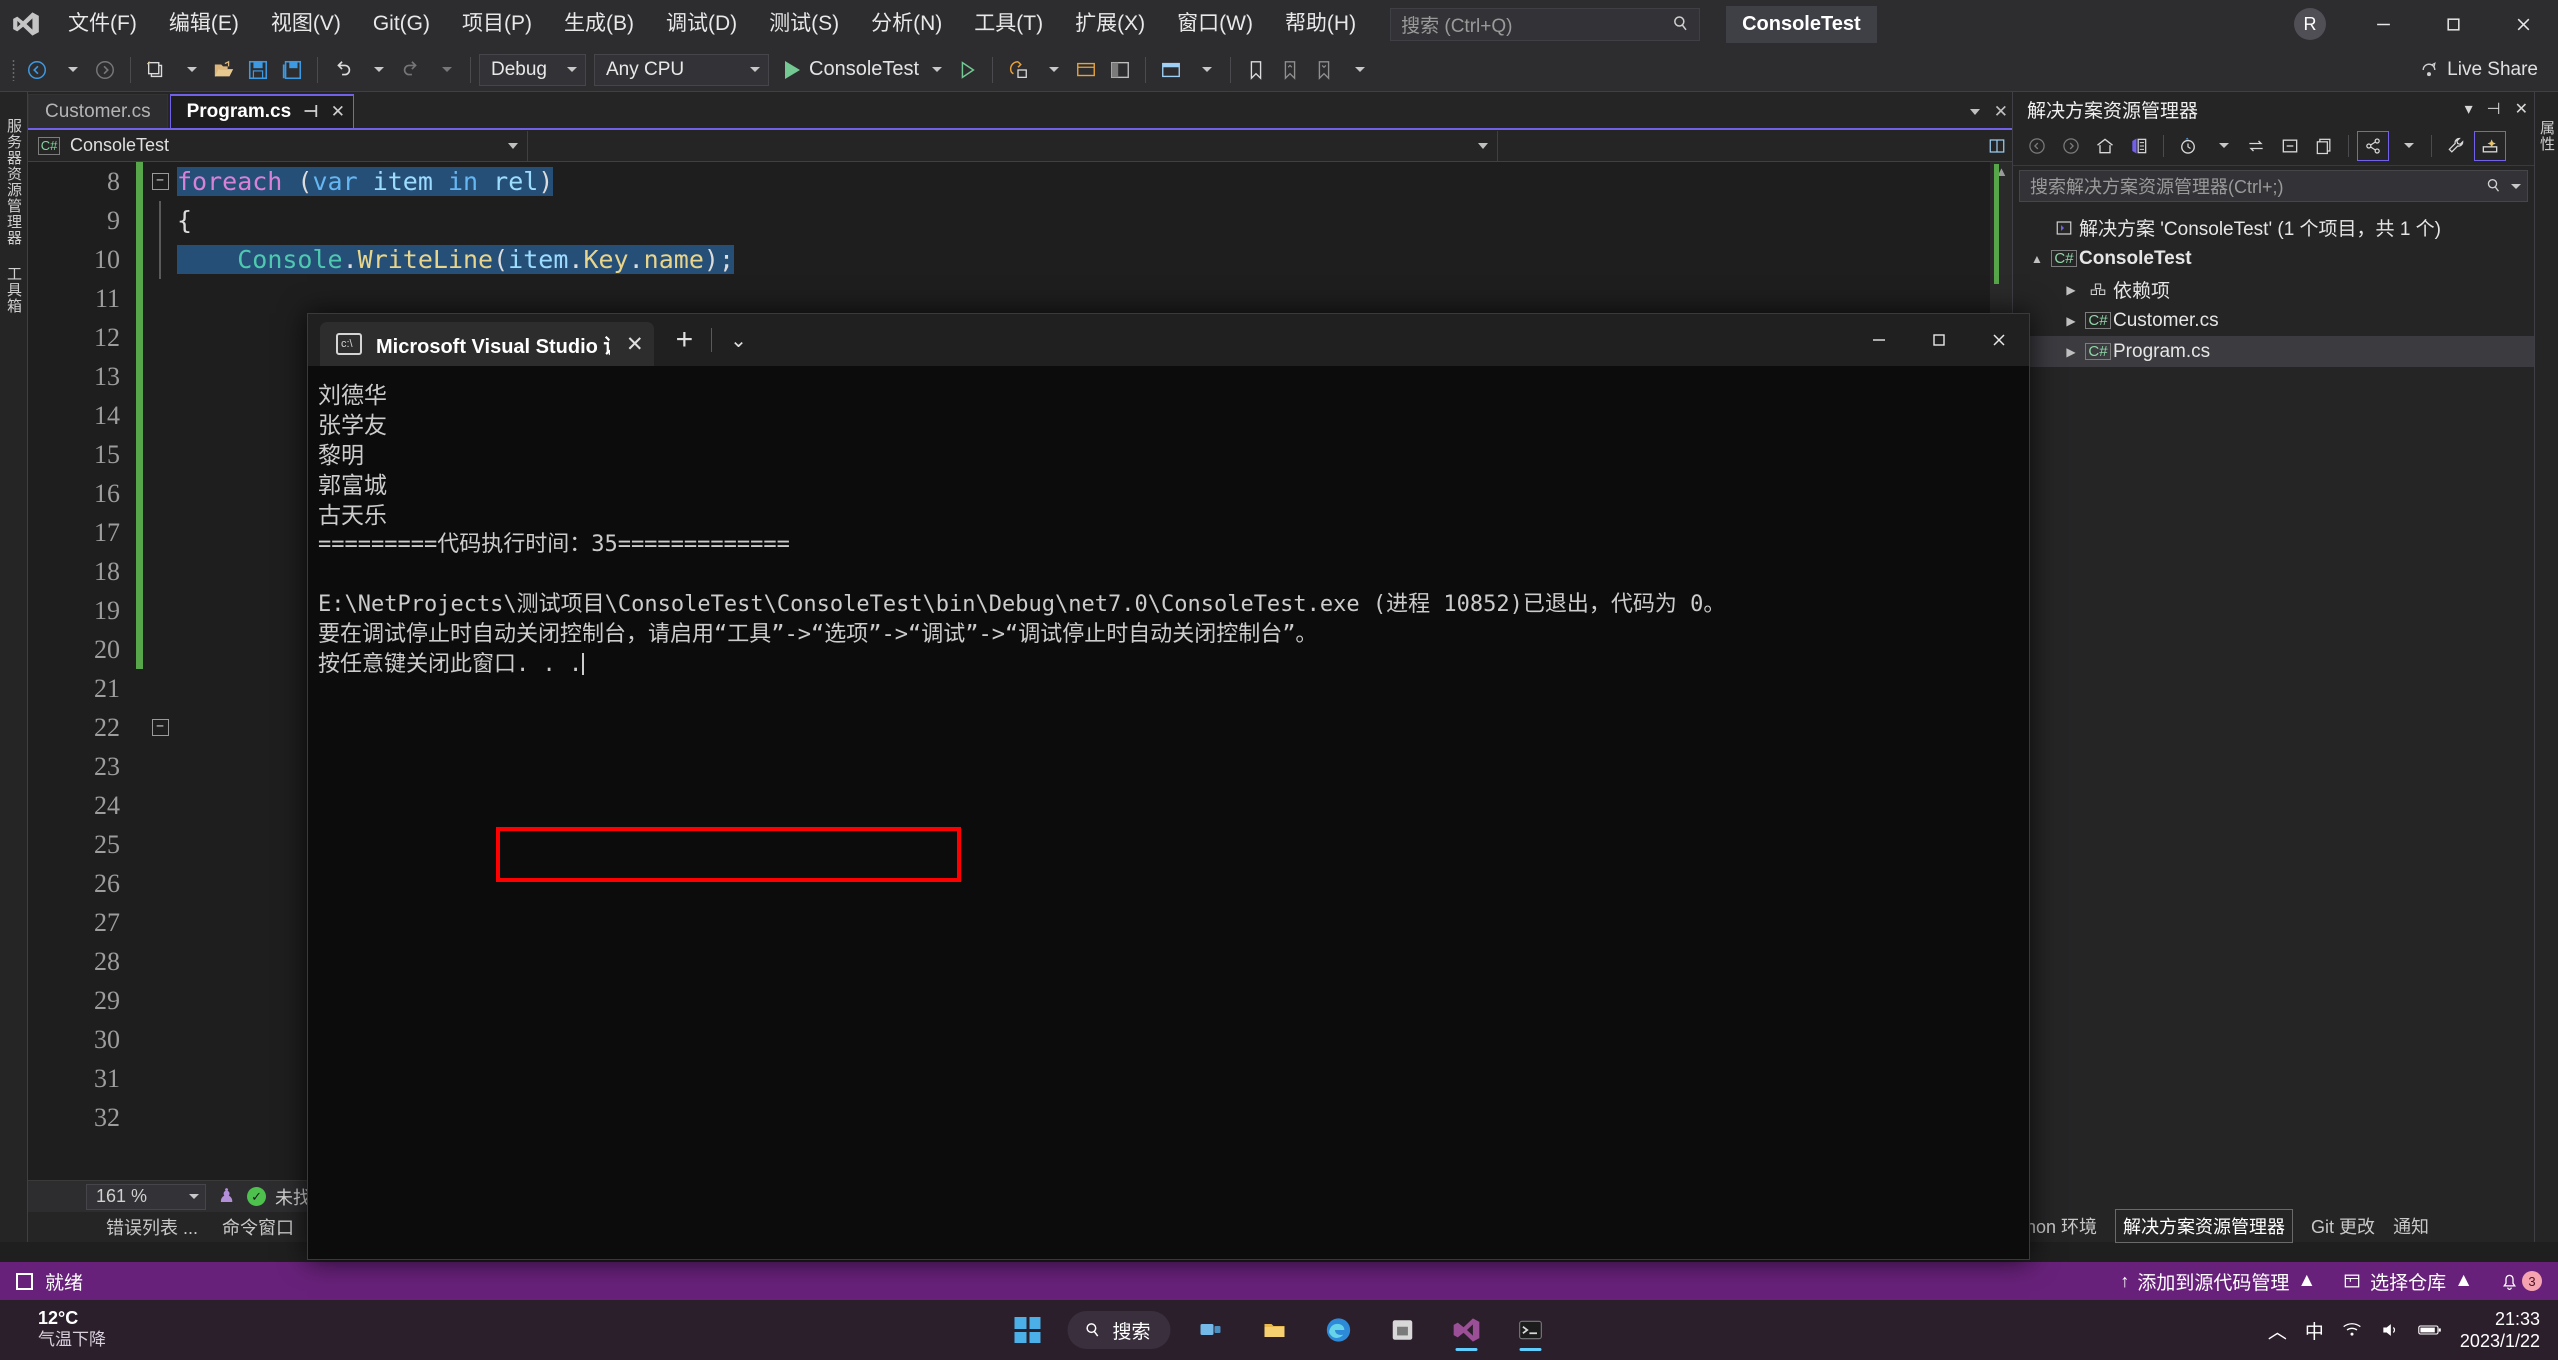  Describe the element at coordinates (102, 24) in the screenshot. I see `menu-item-file: 文件(F)` at that location.